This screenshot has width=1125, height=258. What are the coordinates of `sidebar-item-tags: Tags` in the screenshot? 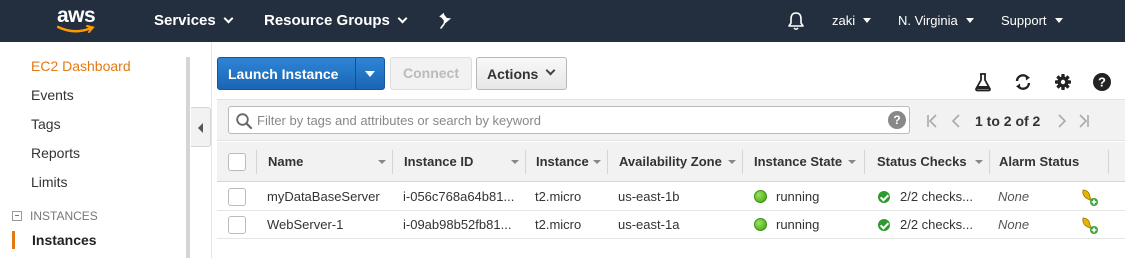 It's located at (46, 124).